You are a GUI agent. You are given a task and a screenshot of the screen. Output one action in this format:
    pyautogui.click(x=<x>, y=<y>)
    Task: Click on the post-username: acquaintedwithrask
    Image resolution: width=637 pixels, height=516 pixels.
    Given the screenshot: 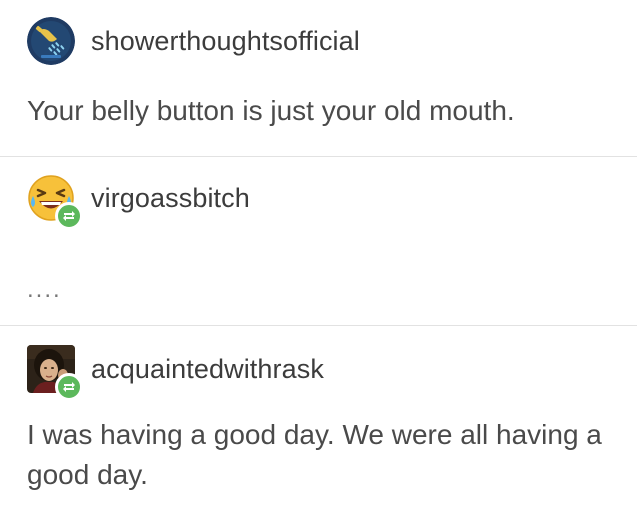 What is the action you would take?
    pyautogui.click(x=207, y=369)
    